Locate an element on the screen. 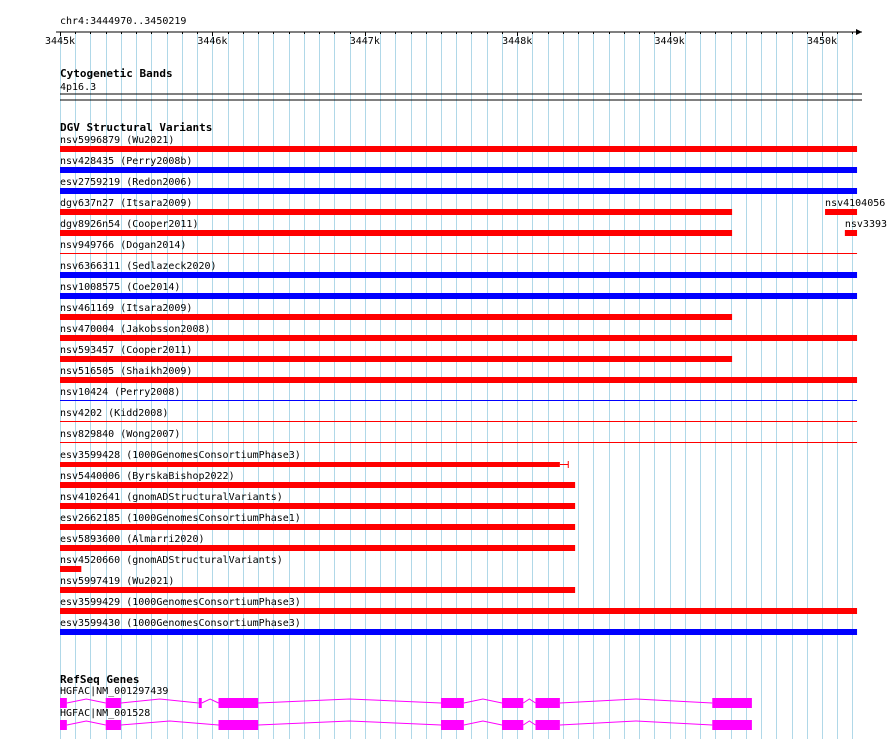 This screenshot has width=890, height=739. dgv-feature-label: nsv4520660 (gnomADStructuralVariants) is located at coordinates (171, 560).